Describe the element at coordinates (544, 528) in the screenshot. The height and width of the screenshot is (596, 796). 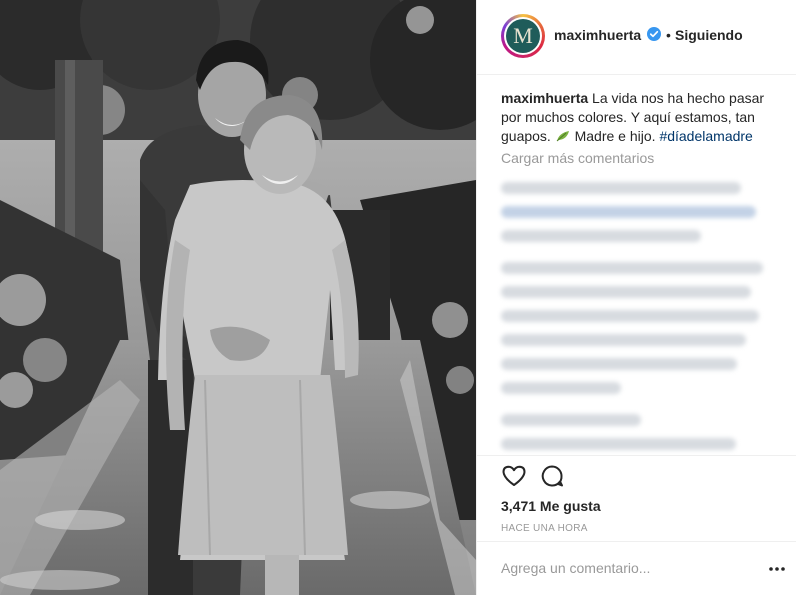
I see `post-timestamp: HACE UNA HORA` at that location.